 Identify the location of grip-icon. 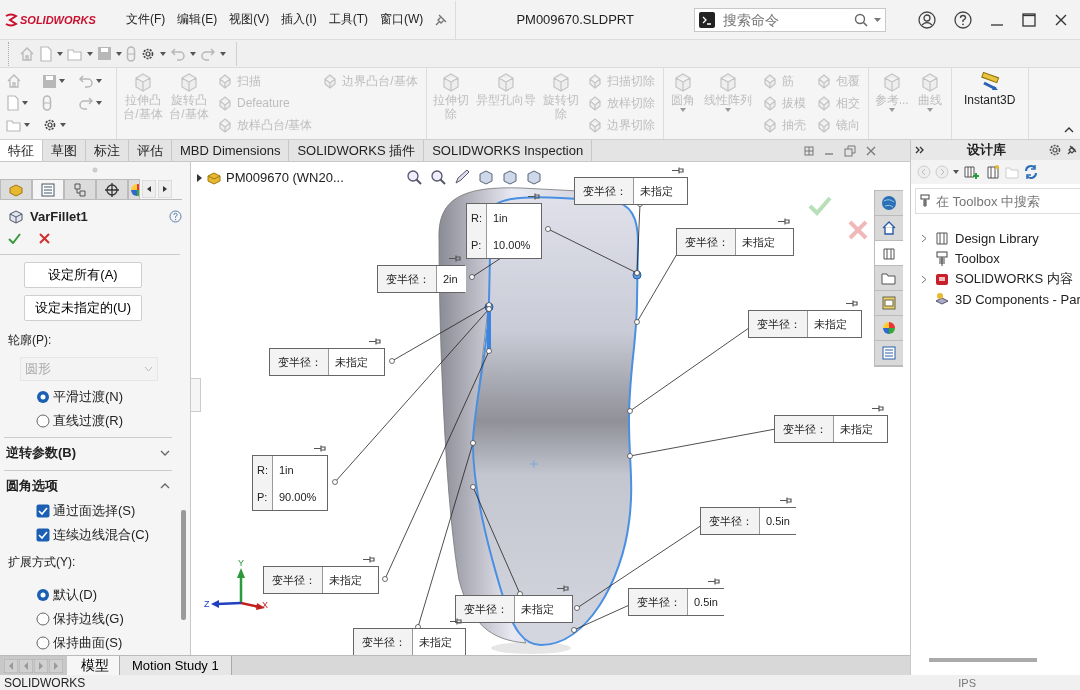
(95, 170).